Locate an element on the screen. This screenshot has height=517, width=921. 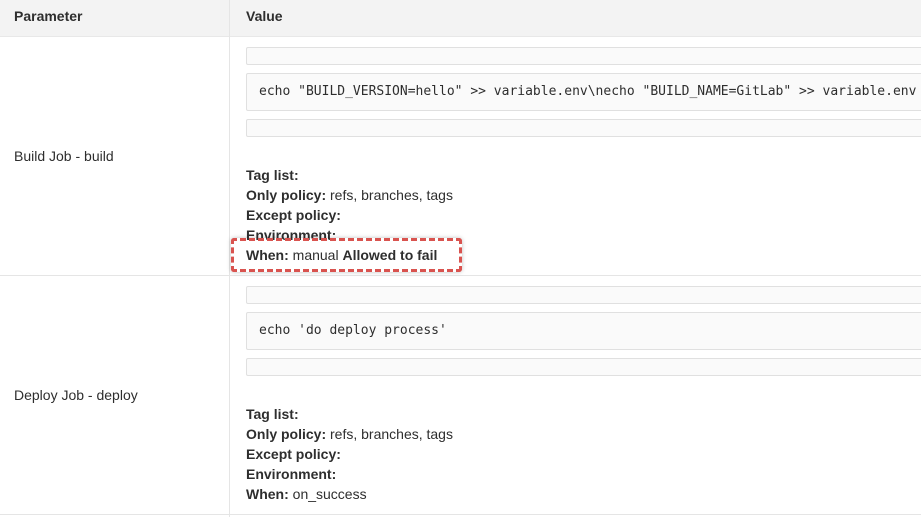
row-divider is located at coordinates (460, 275).